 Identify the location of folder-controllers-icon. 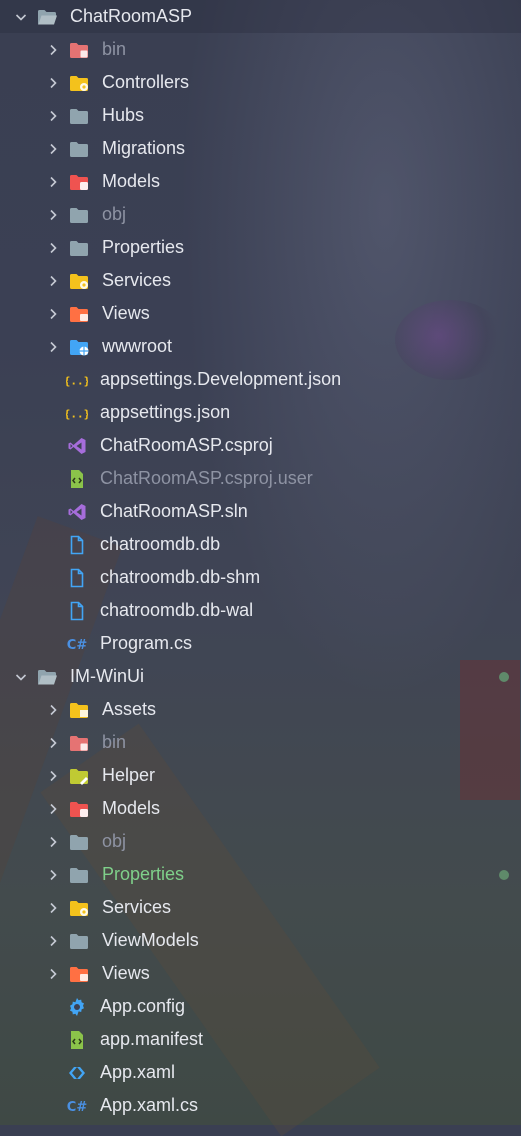
(79, 83).